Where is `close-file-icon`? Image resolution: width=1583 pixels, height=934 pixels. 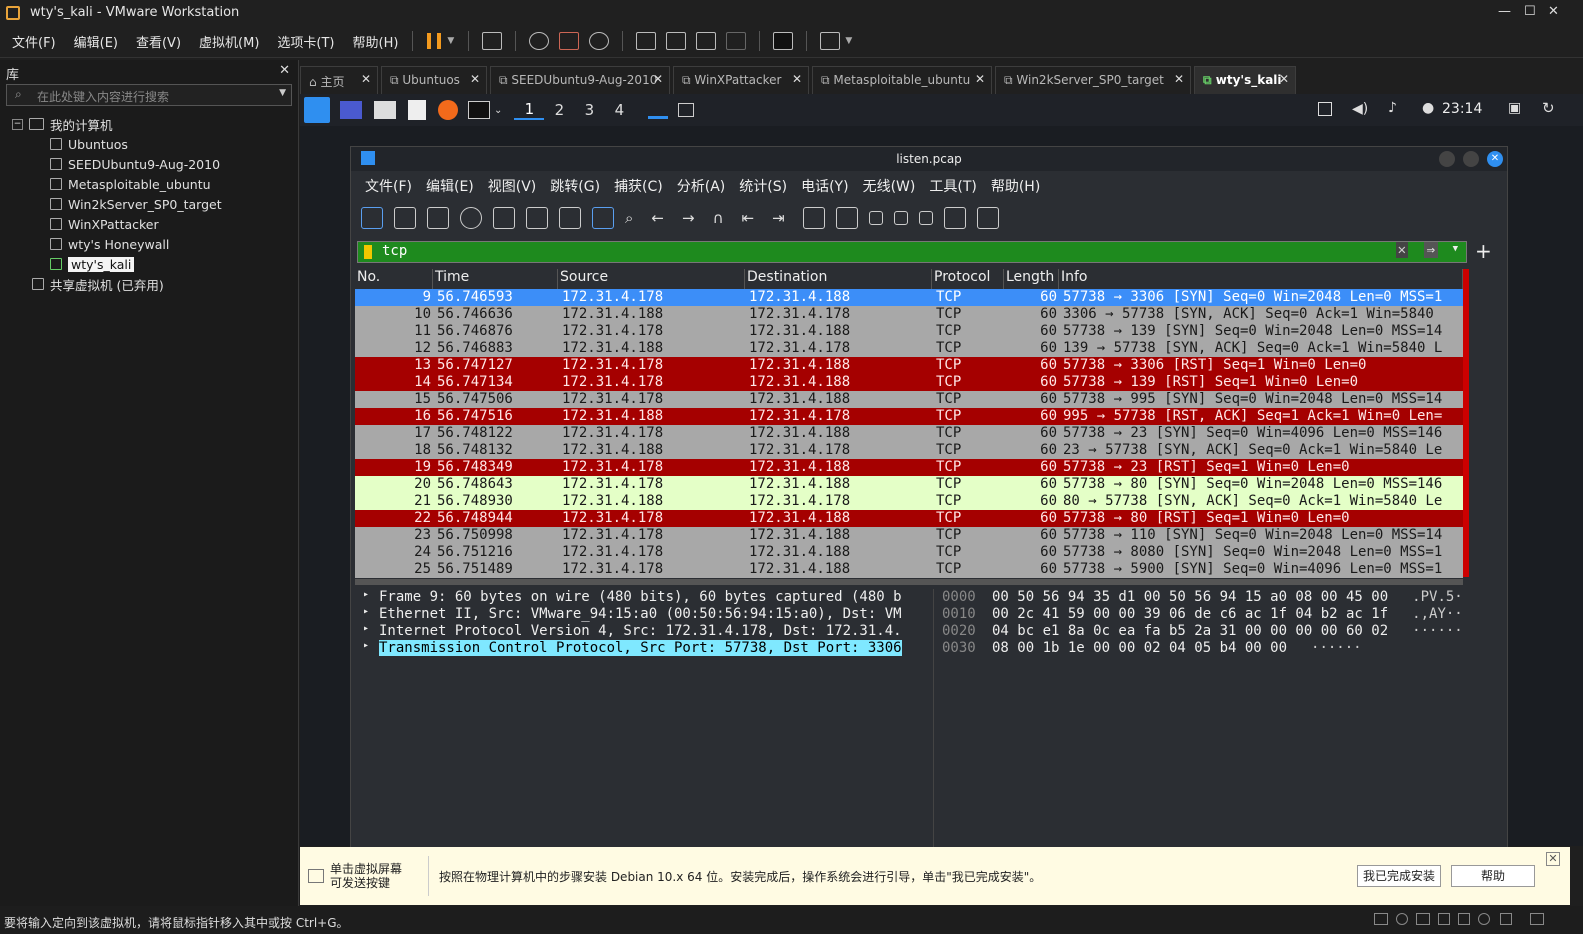
close-file-icon is located at coordinates (570, 218).